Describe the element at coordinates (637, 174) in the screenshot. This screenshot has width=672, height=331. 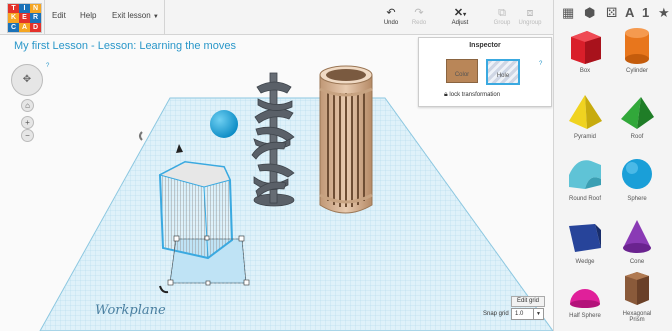
I see `sphere-icon` at that location.